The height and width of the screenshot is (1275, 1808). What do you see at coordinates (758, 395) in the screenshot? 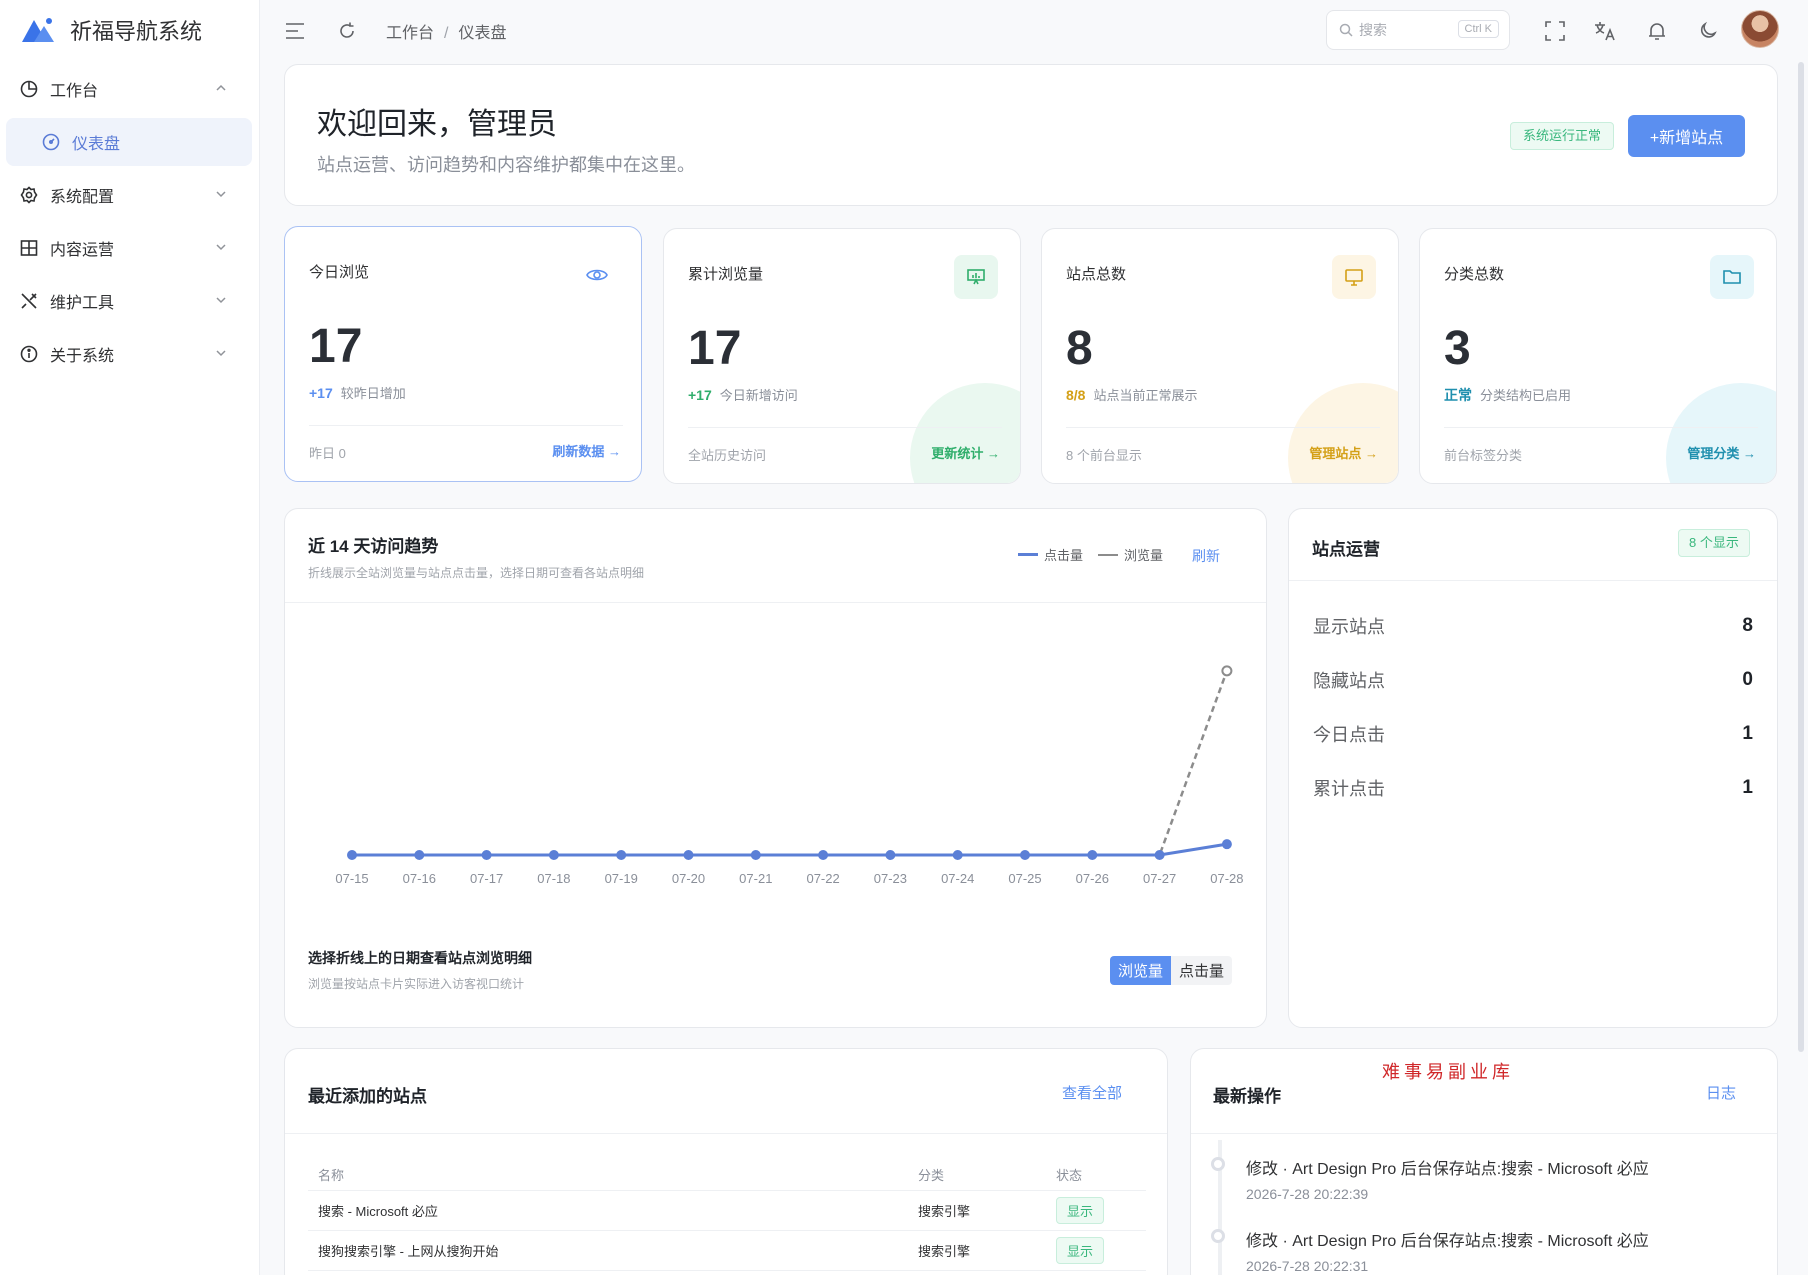
I see `stat-delta-text: 今日新增访问` at bounding box center [758, 395].